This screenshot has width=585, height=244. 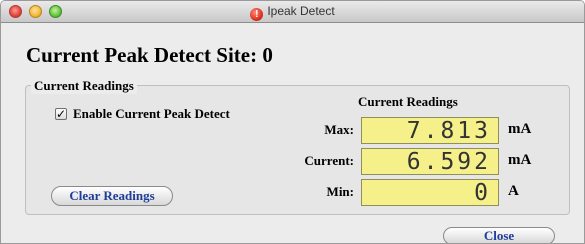 What do you see at coordinates (340, 191) in the screenshot?
I see `min-label: Min:` at bounding box center [340, 191].